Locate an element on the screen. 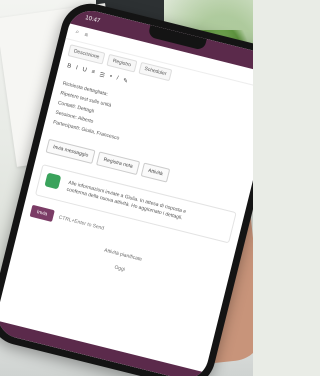 Image resolution: width=320 pixels, height=376 pixels. underline-icon: U is located at coordinates (84, 71).